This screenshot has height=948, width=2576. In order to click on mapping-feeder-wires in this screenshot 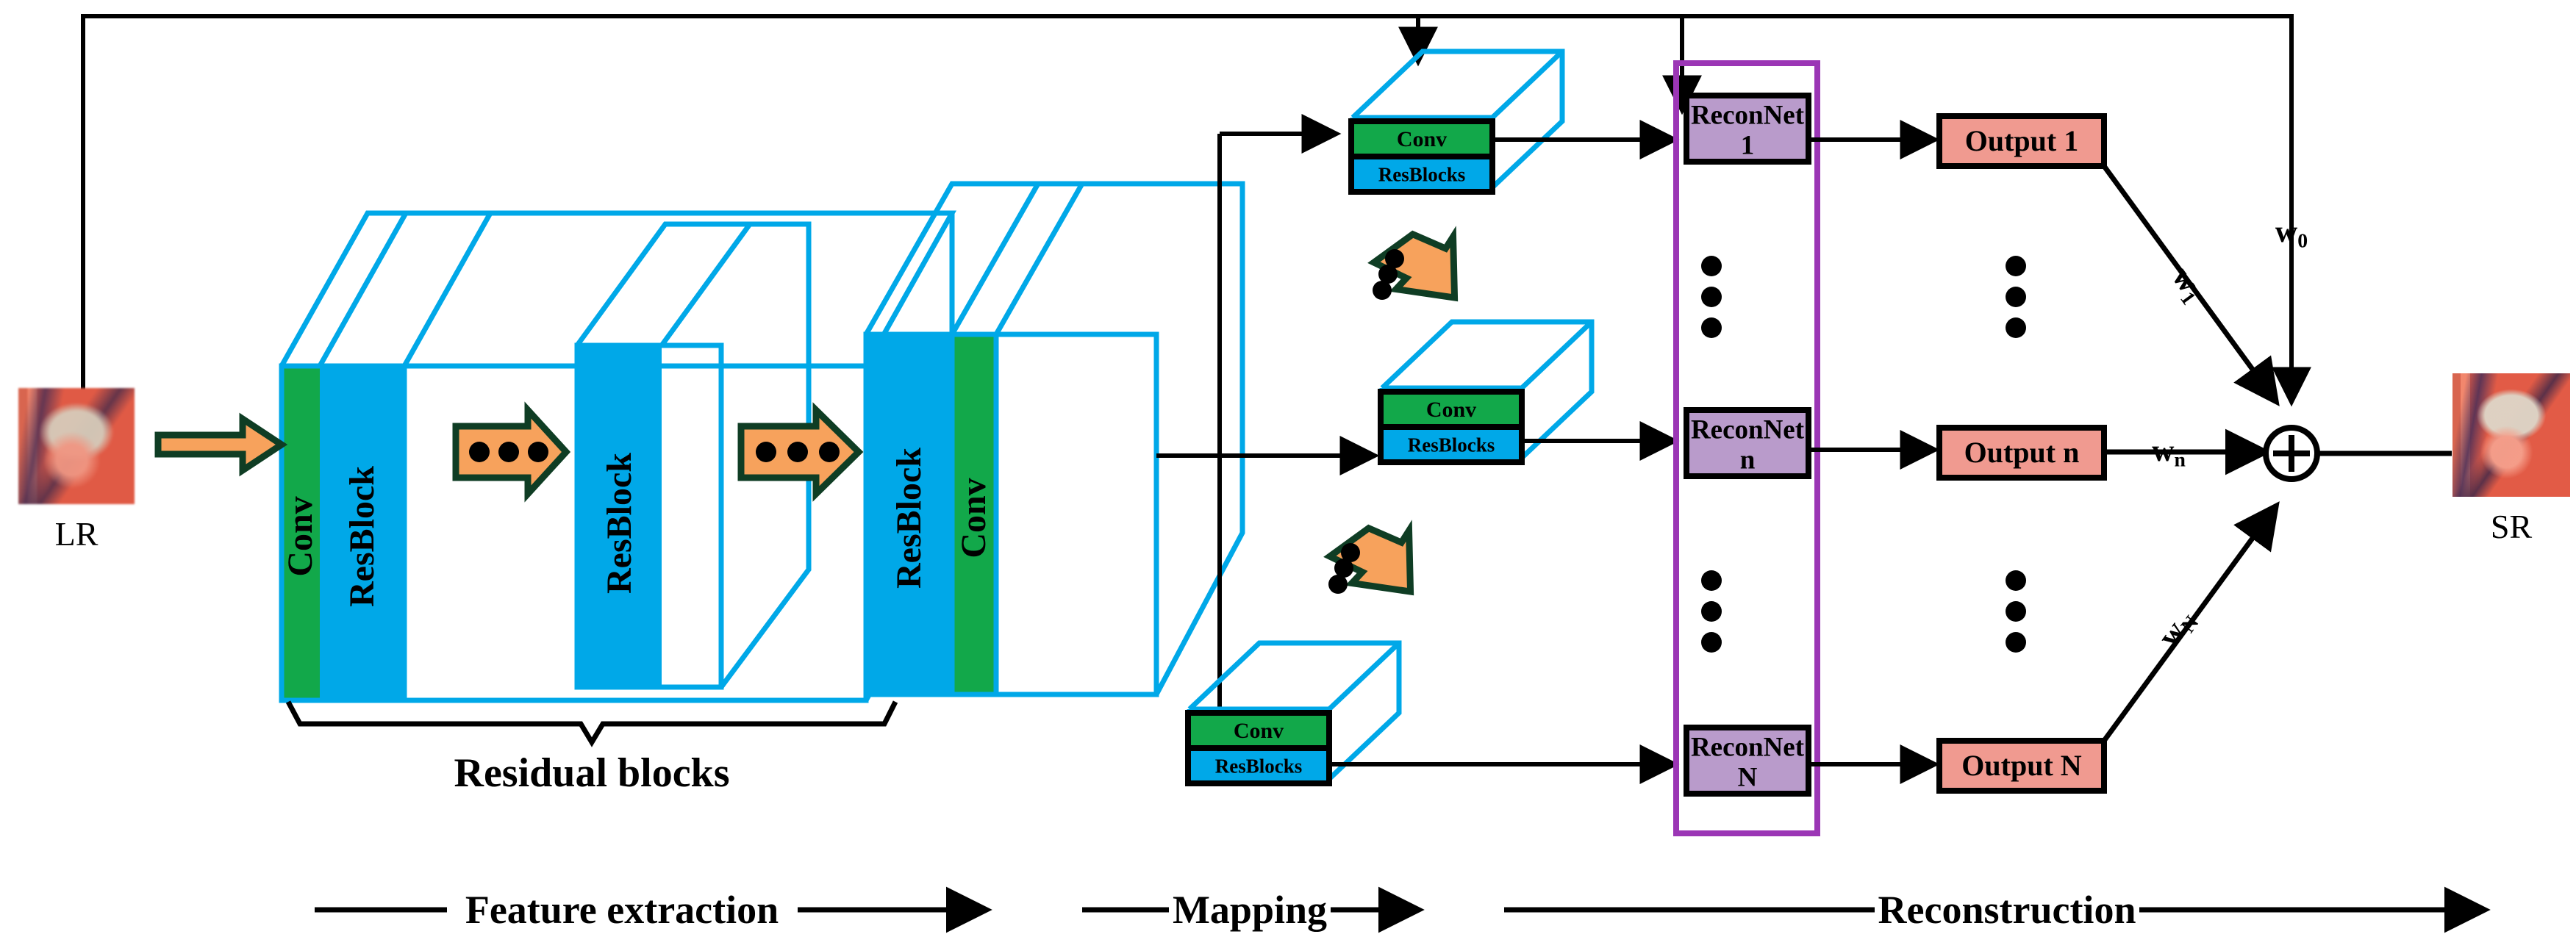, I will do `click(1550, 65)`.